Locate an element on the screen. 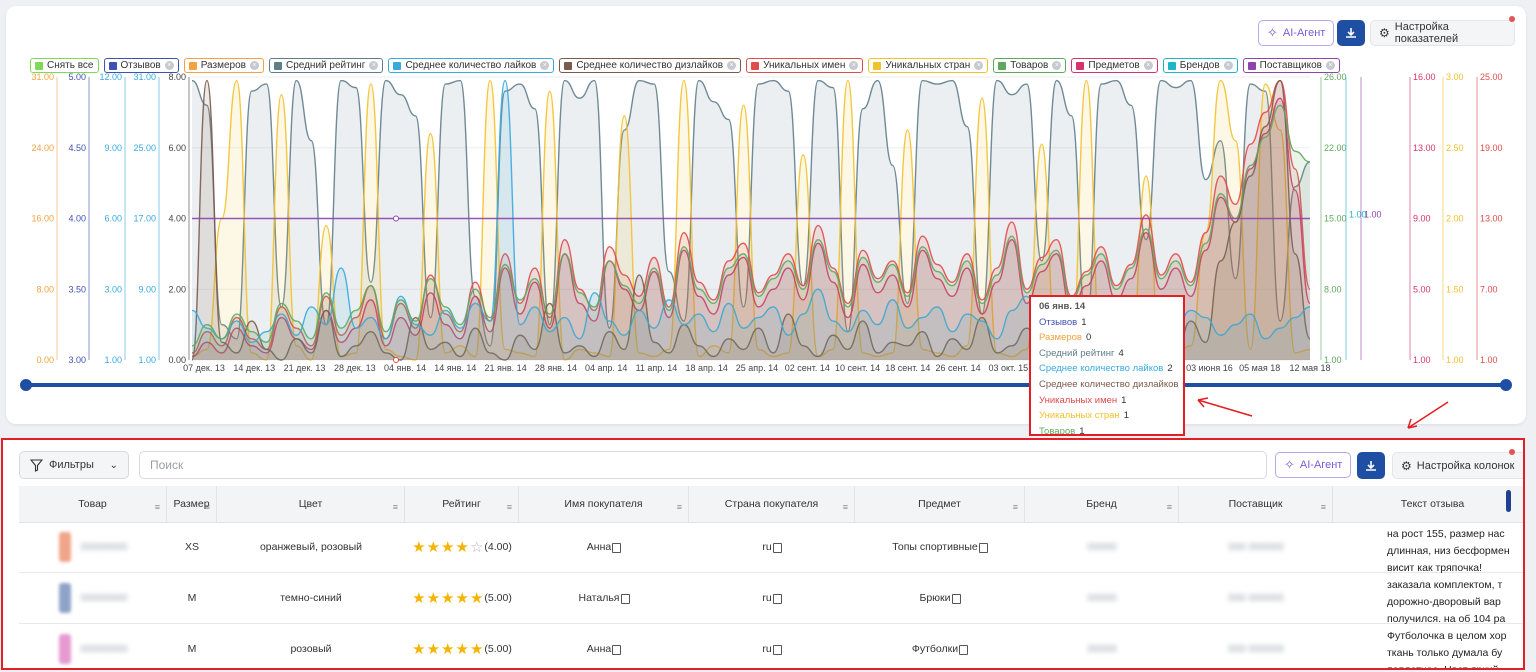  tooltip-line: Среднее количество дизлайков0 is located at coordinates (1111, 385).